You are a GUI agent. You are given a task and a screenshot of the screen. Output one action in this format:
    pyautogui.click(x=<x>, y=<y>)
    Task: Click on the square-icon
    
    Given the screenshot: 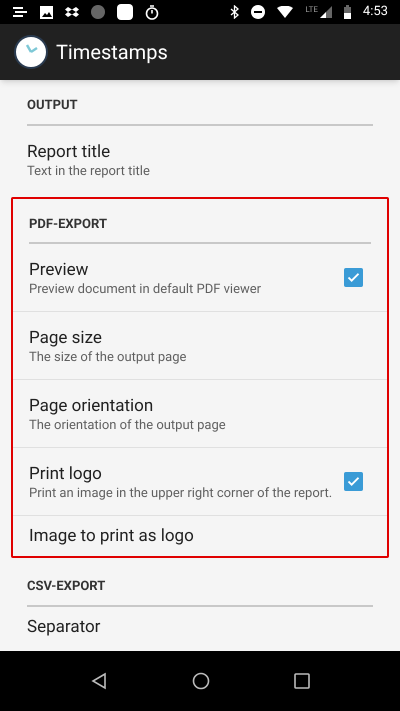 What is the action you would take?
    pyautogui.click(x=125, y=12)
    